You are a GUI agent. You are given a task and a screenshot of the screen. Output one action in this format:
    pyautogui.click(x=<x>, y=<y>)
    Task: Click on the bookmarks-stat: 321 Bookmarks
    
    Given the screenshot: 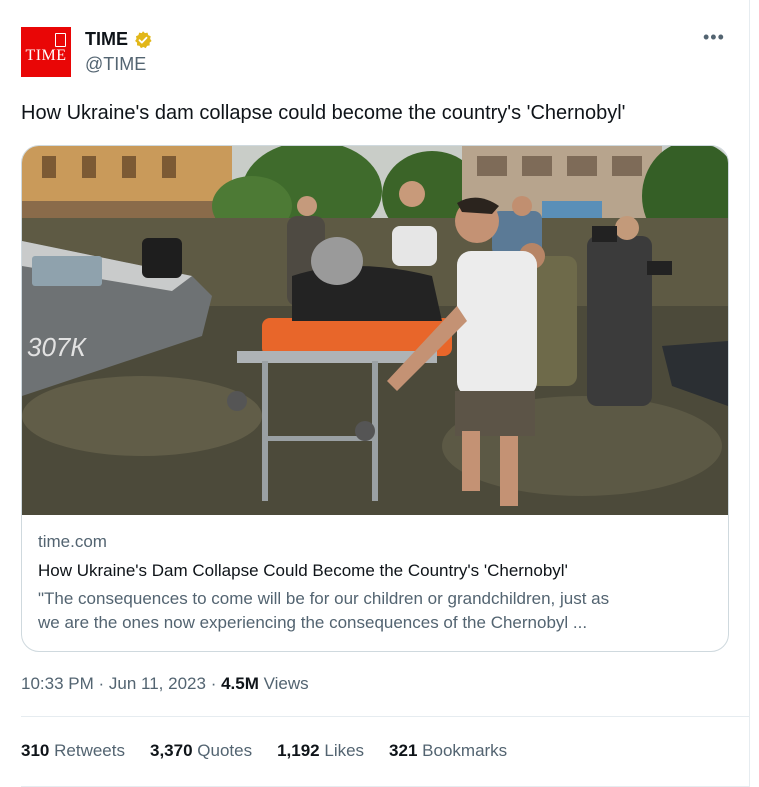 What is the action you would take?
    pyautogui.click(x=448, y=751)
    